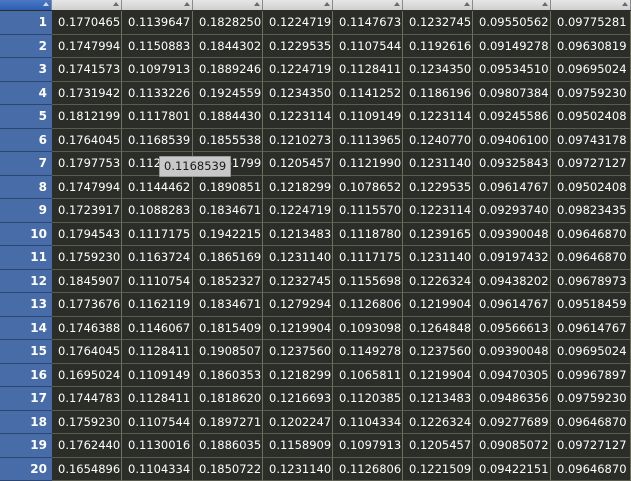 This screenshot has width=631, height=481. I want to click on table-cell: 0.1130016, so click(157, 446).